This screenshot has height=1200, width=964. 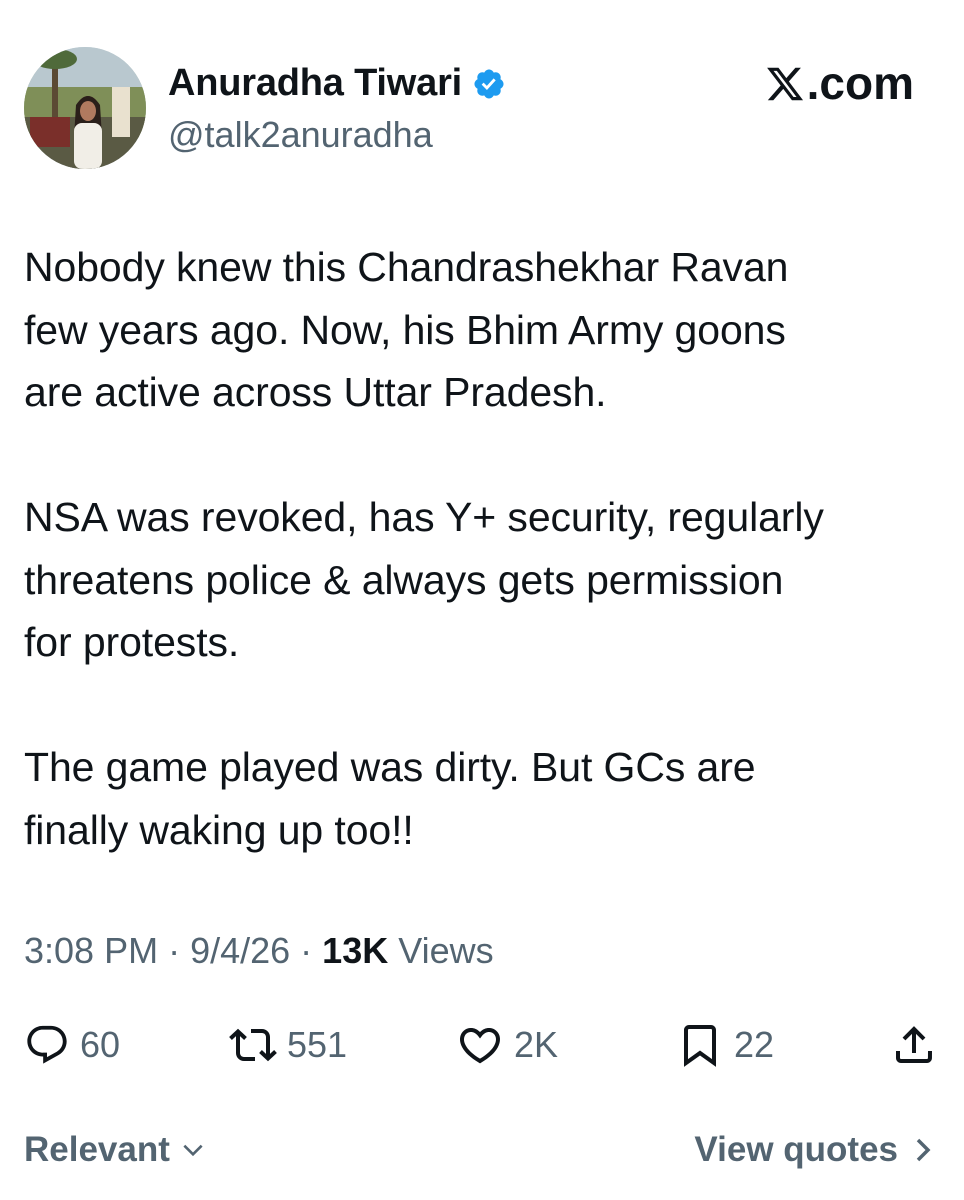 I want to click on chevron-right-icon, so click(x=923, y=1150).